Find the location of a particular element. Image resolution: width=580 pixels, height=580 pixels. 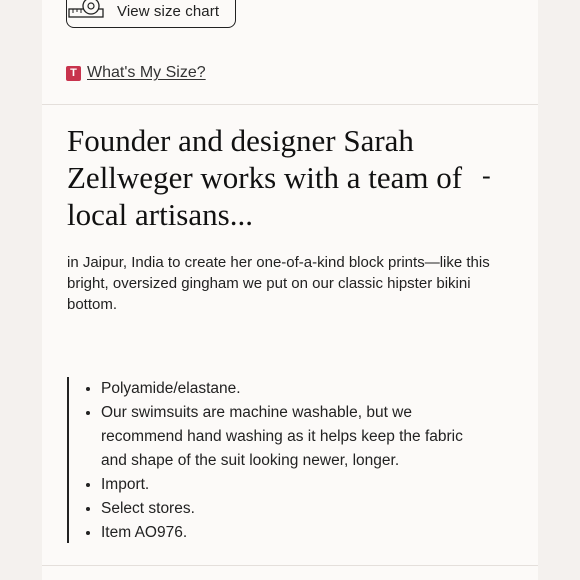

whats-my-size-link: T What's My Size? is located at coordinates (136, 73).